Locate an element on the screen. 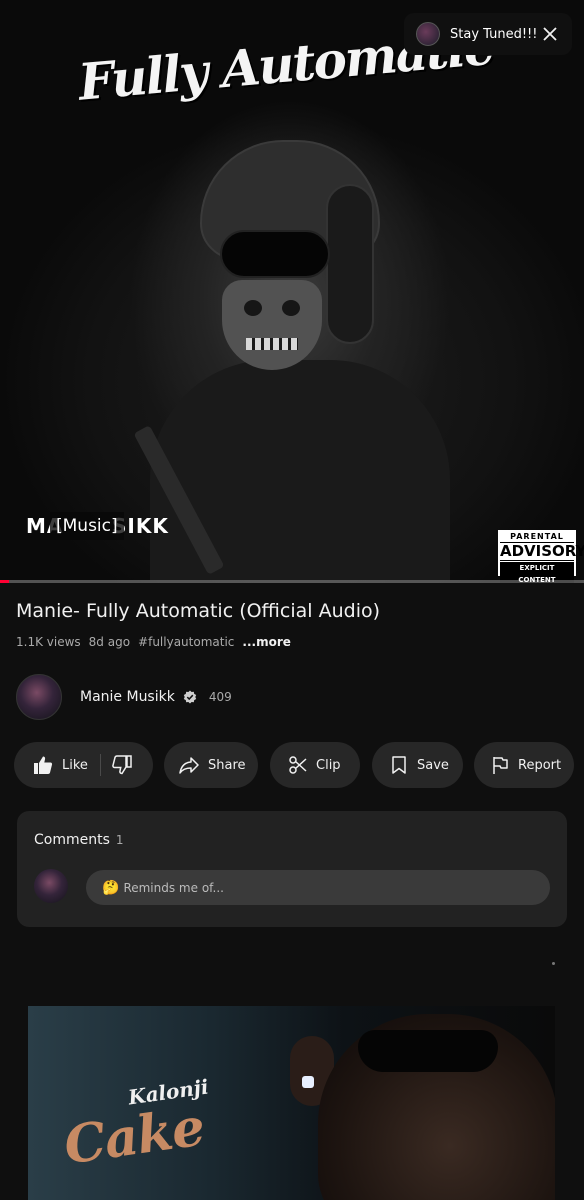 The image size is (584, 1200). like-divider is located at coordinates (100, 765).